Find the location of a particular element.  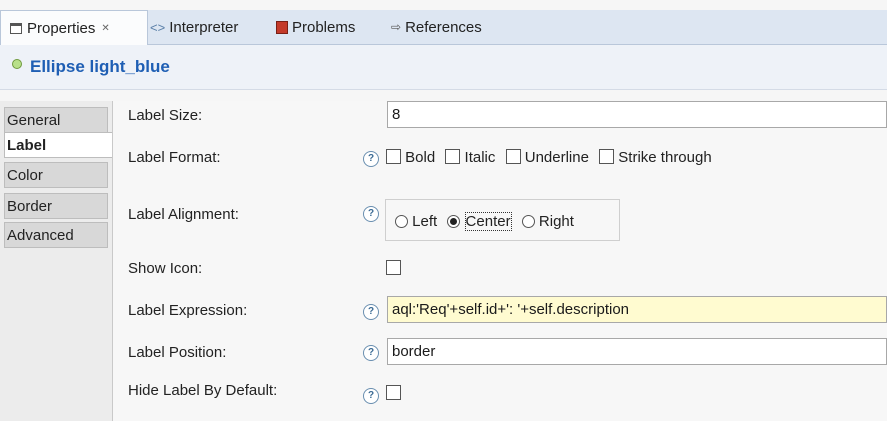

right-radio is located at coordinates (528, 221).